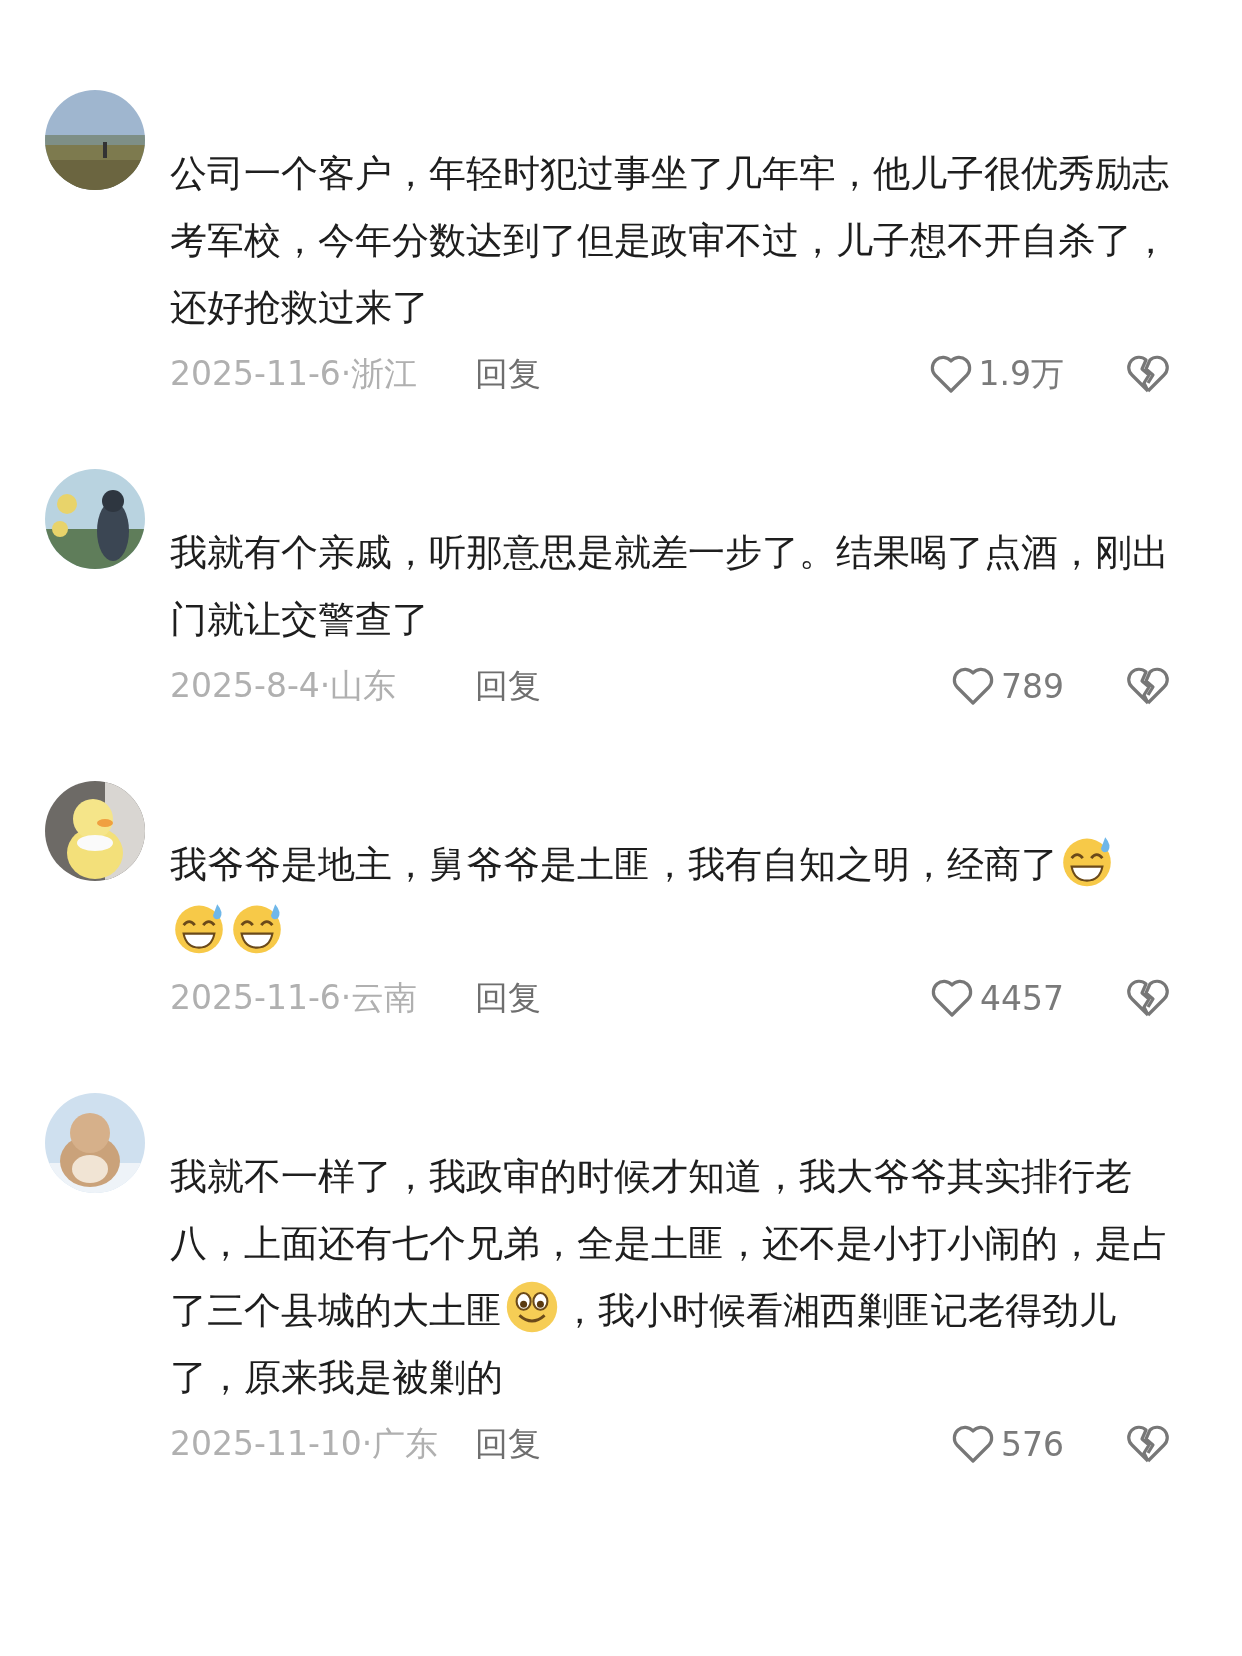  Describe the element at coordinates (305, 1443) in the screenshot. I see `comment-date-location: 2025-11-10·广东` at that location.